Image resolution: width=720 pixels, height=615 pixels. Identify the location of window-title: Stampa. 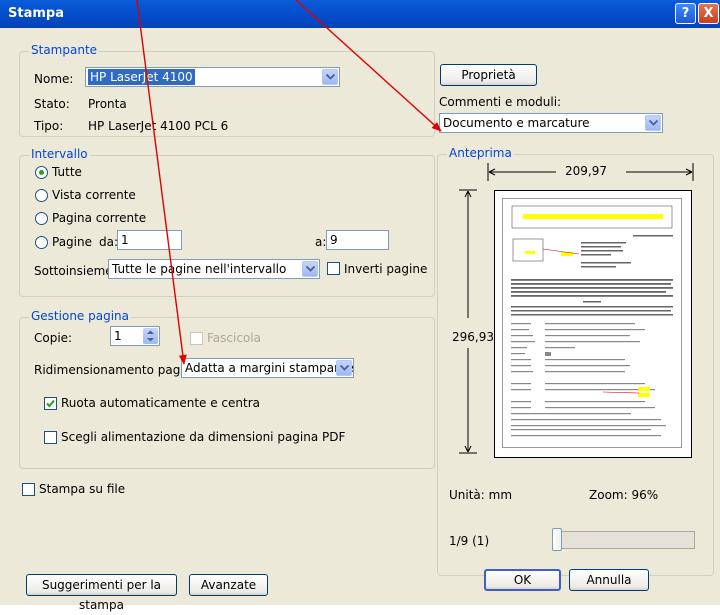
(36, 13).